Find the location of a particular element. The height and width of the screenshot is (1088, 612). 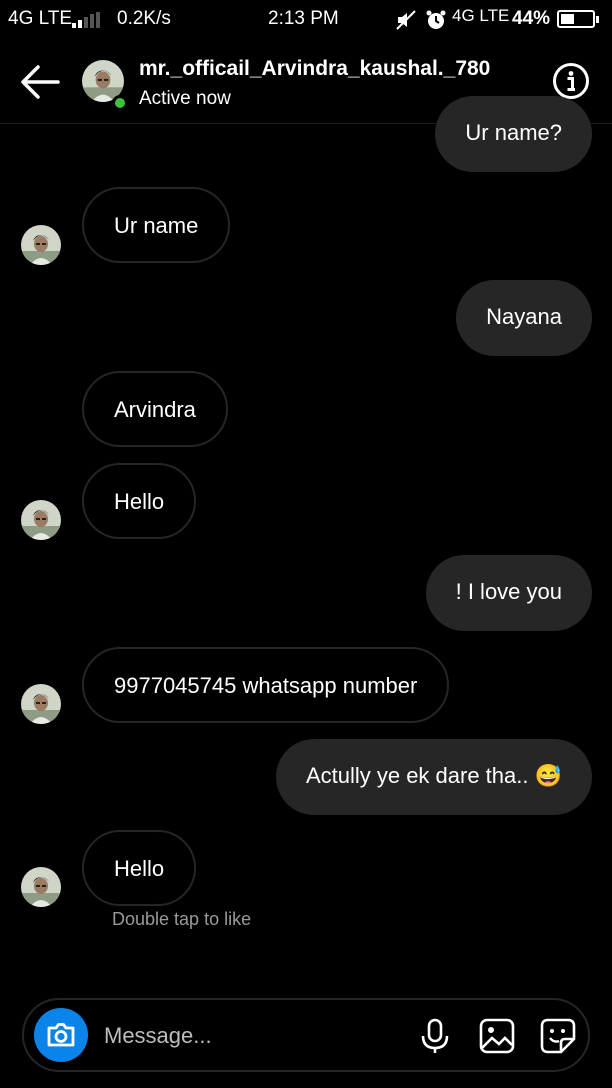

message-bubble-outgoing: Ur name? is located at coordinates (513, 134).